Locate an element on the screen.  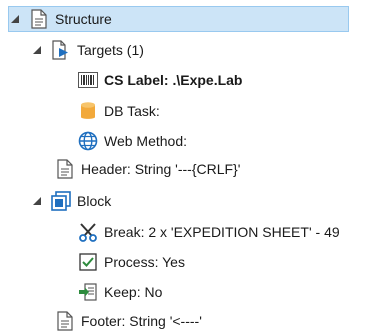
tree-node-label: Footer: String '<----' is located at coordinates (141, 321).